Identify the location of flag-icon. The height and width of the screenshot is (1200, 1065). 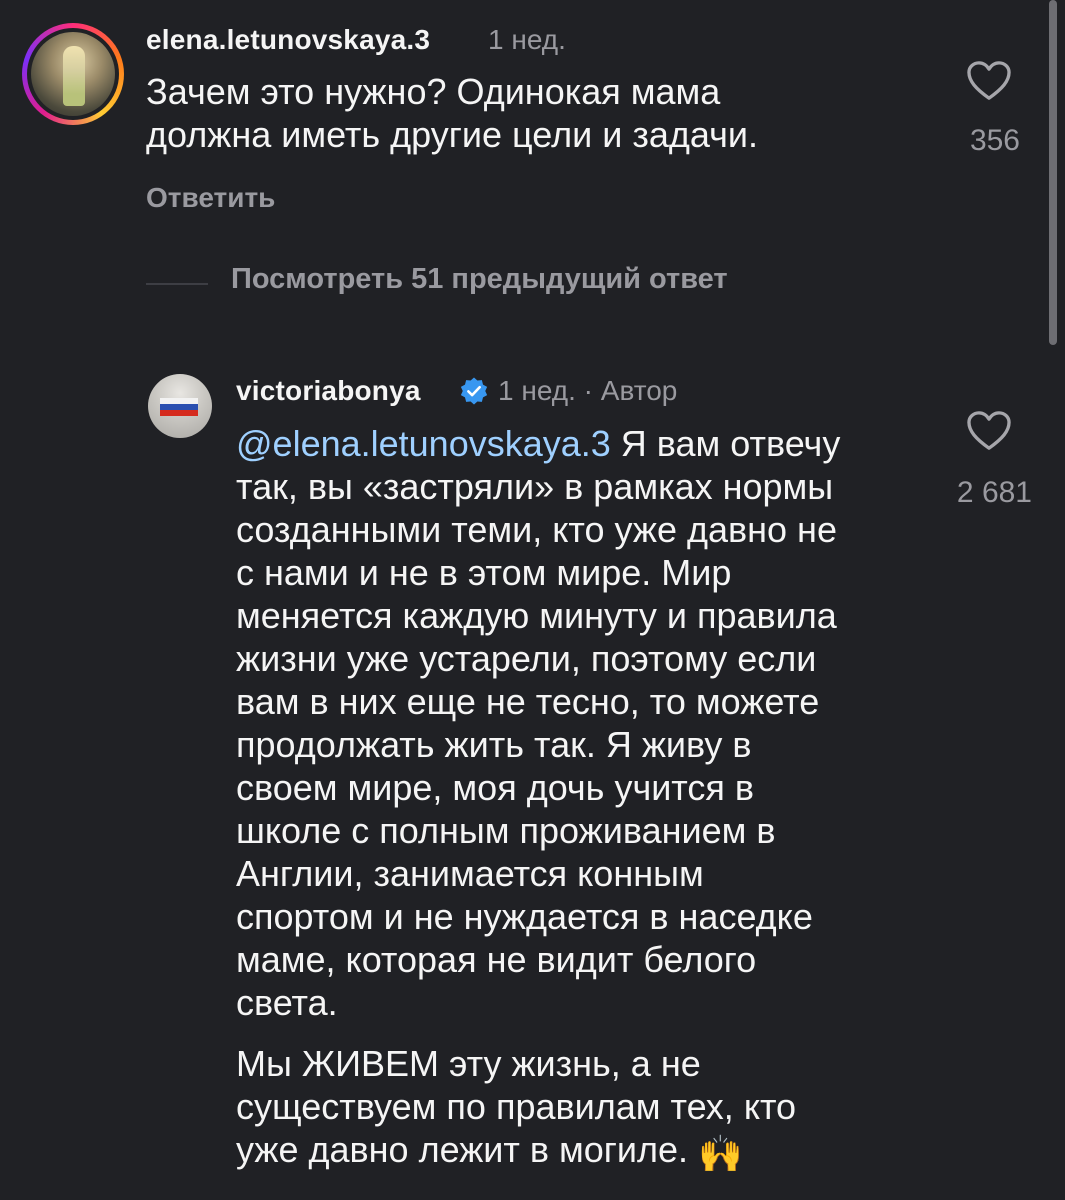
(179, 407).